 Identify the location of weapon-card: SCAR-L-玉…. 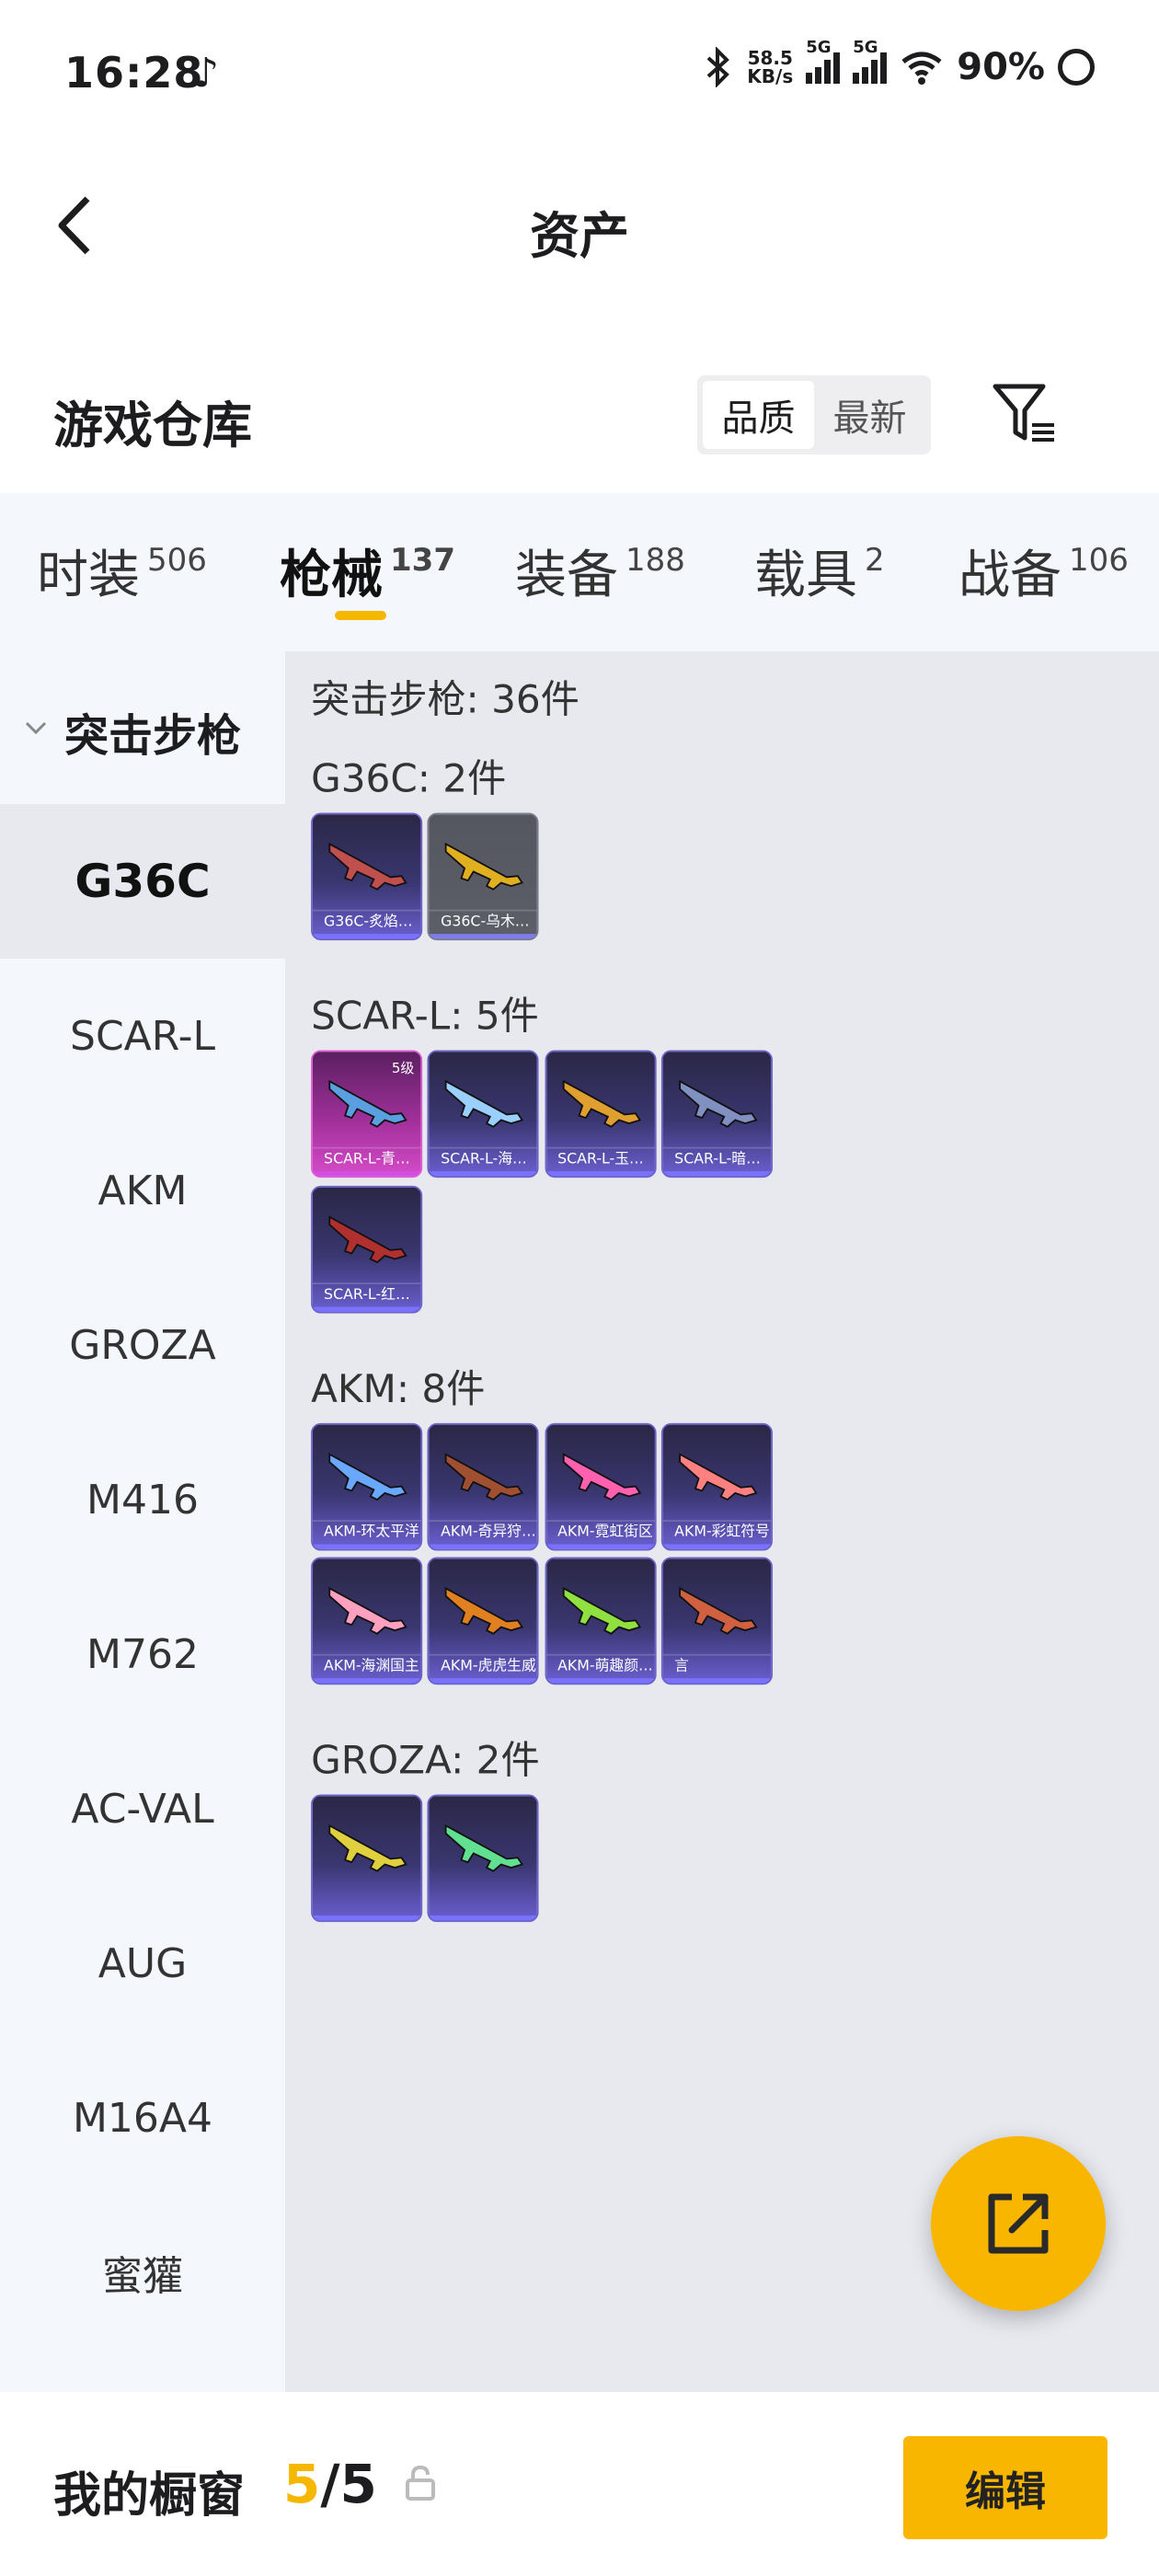
(601, 1115).